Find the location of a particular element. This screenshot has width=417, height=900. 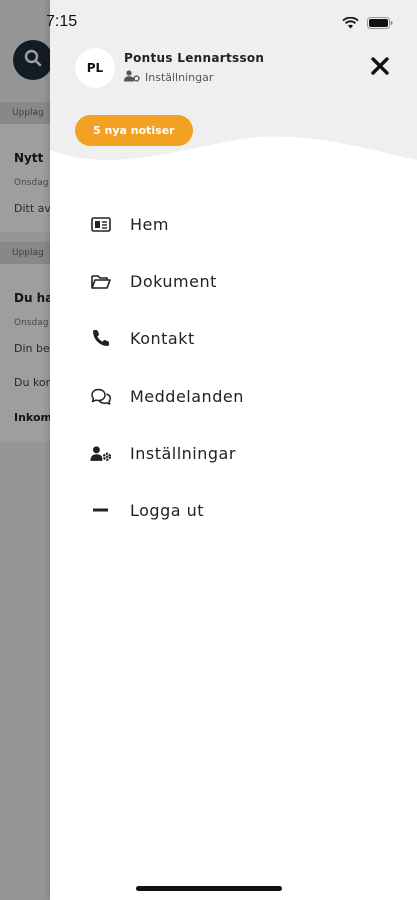

menu-item-meddelanden: Meddelanden is located at coordinates (167, 396).